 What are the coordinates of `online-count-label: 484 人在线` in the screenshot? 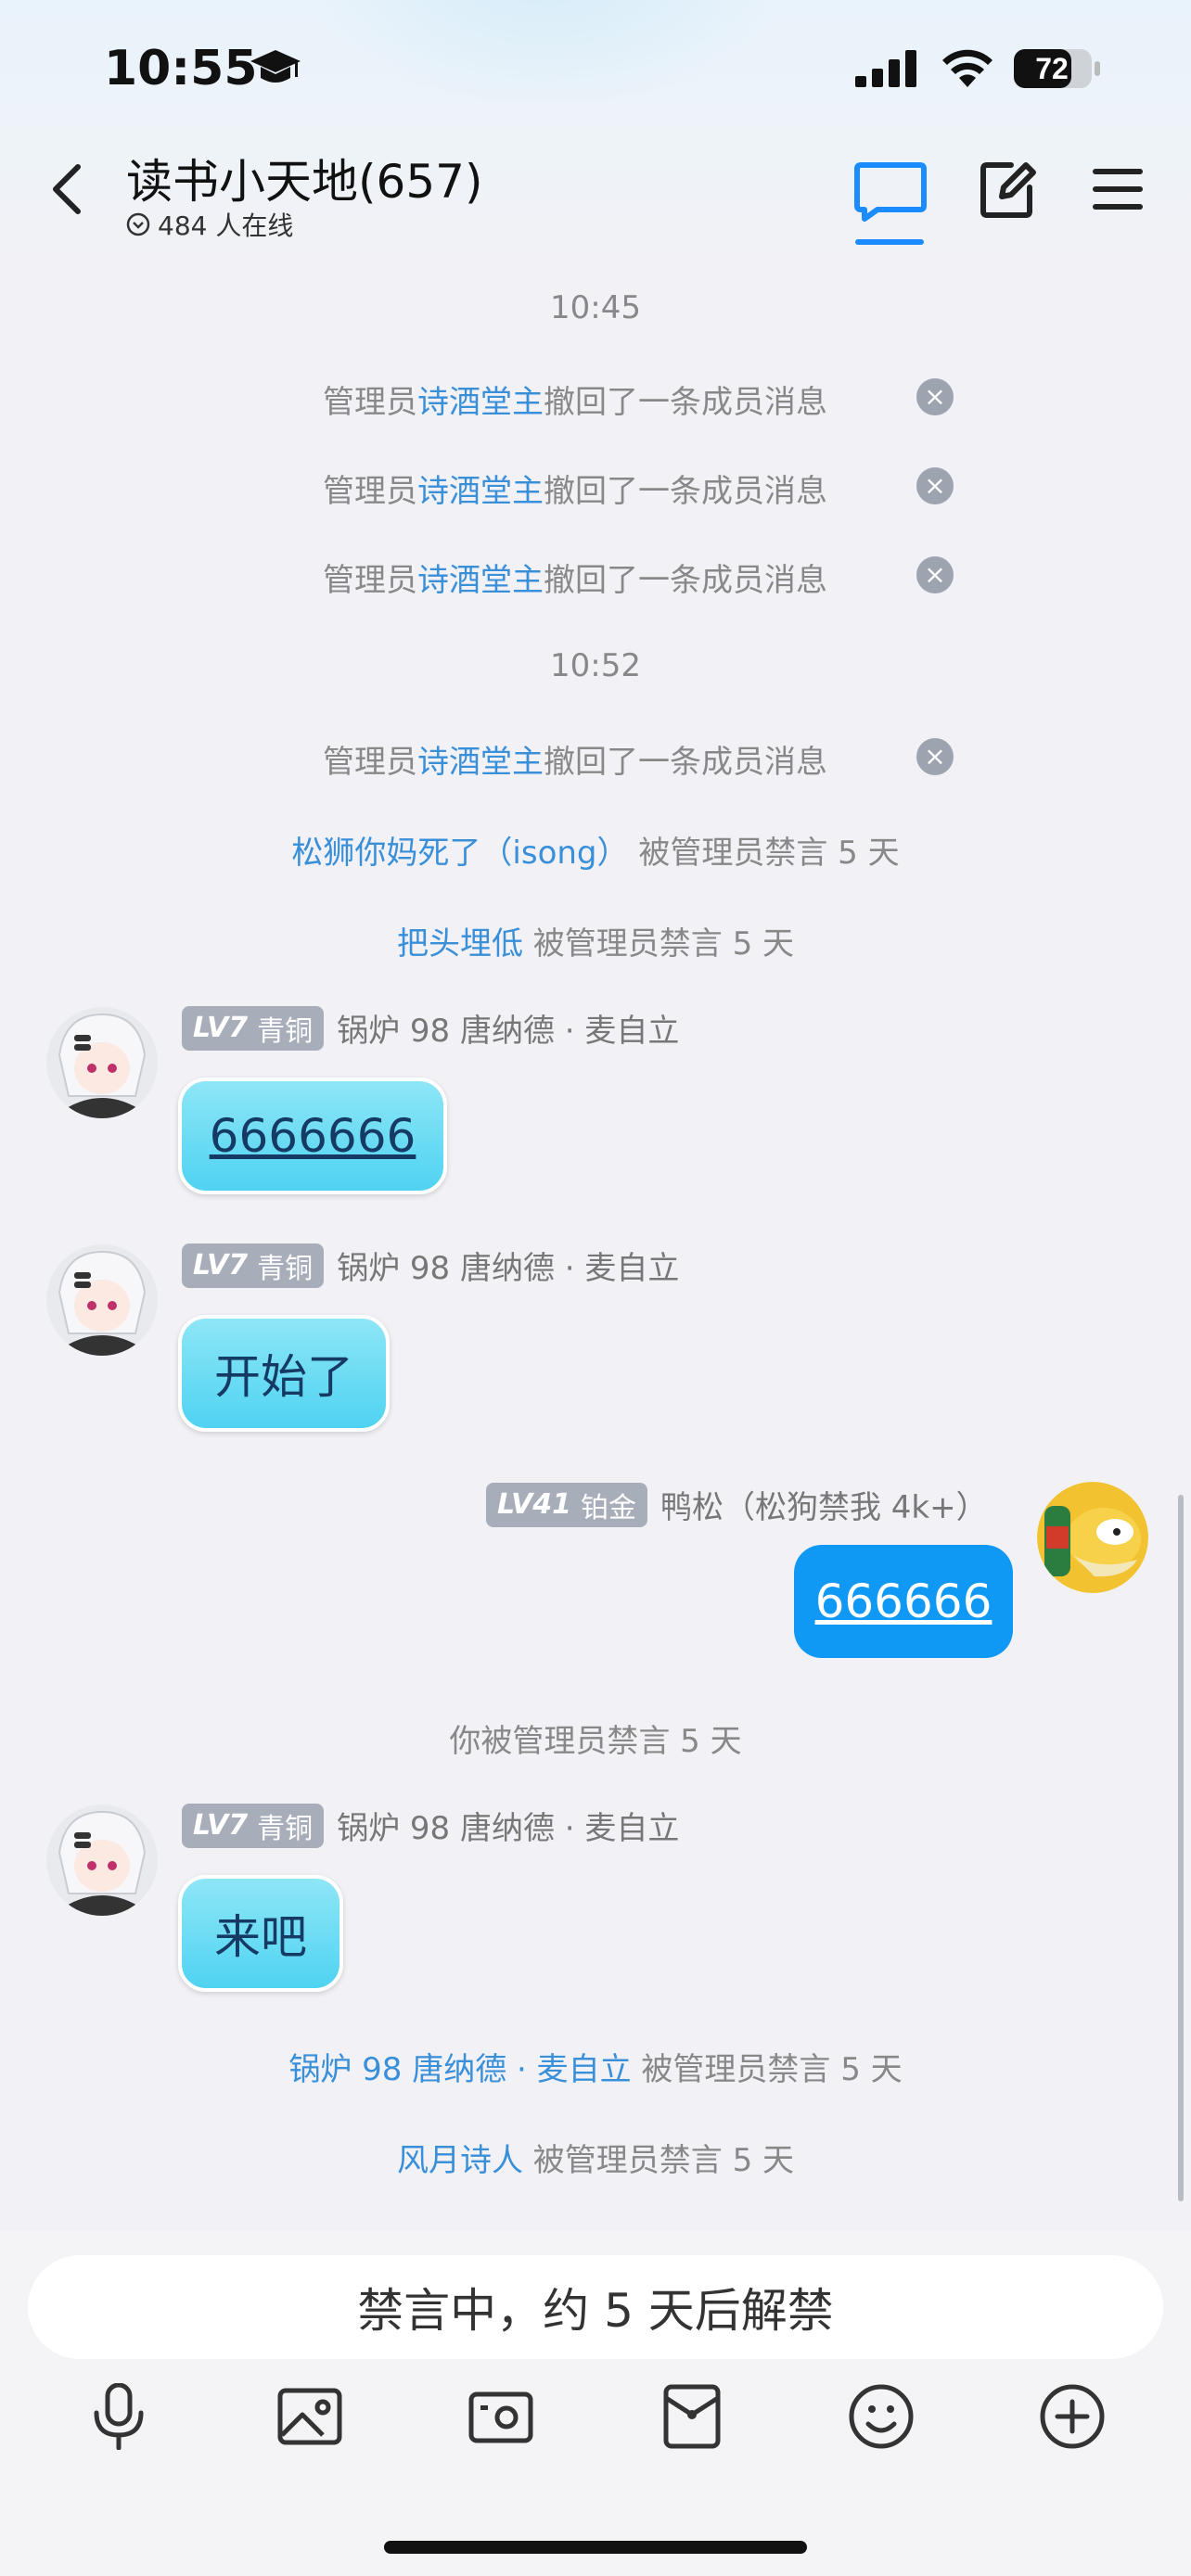 It's located at (226, 226).